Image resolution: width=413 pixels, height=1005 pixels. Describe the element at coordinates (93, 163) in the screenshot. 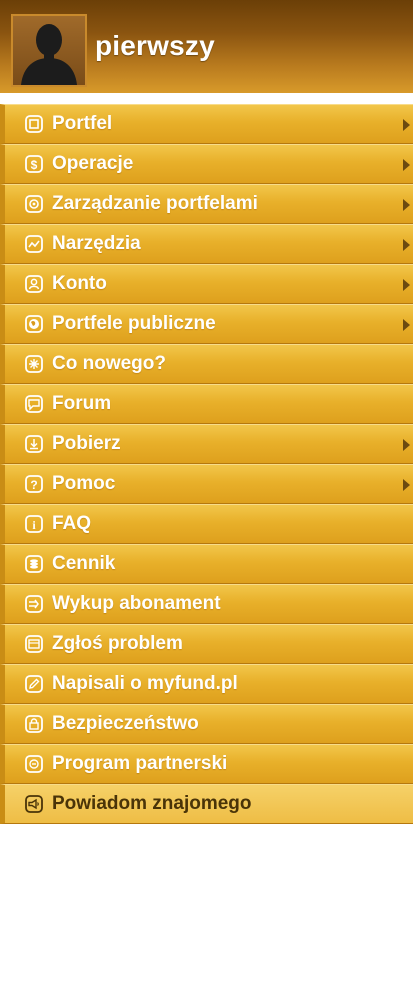

I see `menu-item-label: Operacje` at that location.